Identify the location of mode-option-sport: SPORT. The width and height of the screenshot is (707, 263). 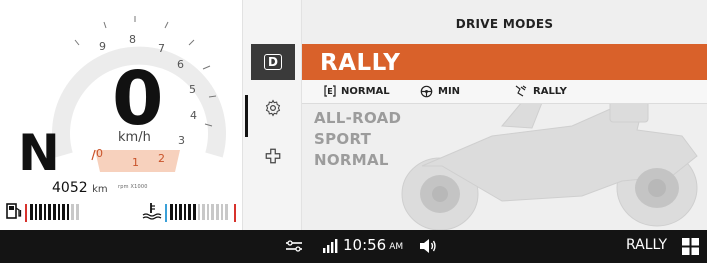
(357, 139).